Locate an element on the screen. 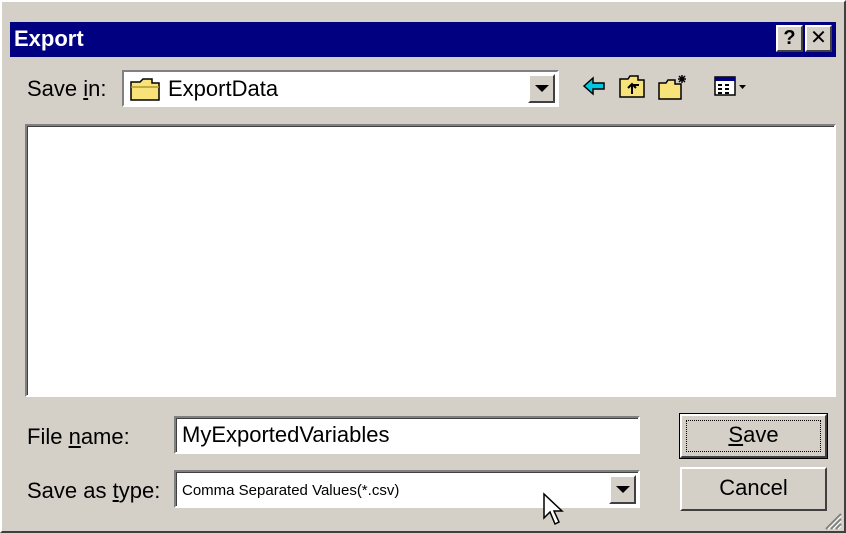 The height and width of the screenshot is (533, 846). new-folder-icon is located at coordinates (673, 87).